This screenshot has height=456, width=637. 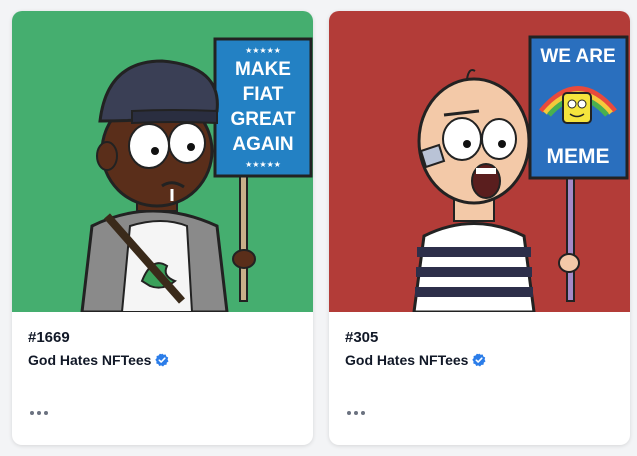 What do you see at coordinates (49, 337) in the screenshot?
I see `token-id: #1669` at bounding box center [49, 337].